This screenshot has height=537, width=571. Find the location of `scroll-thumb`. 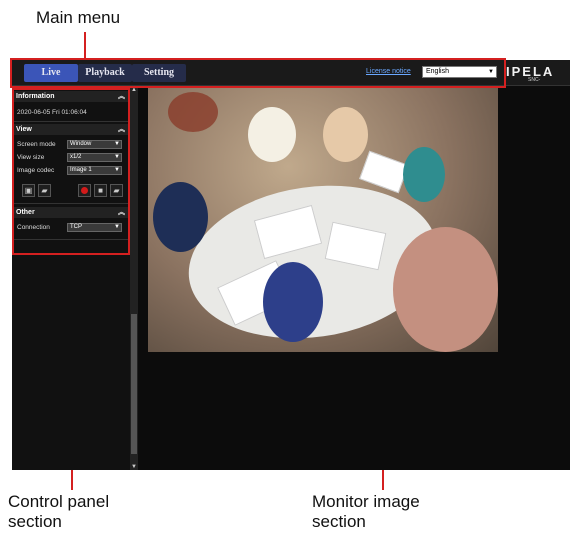

scroll-thumb is located at coordinates (134, 384).